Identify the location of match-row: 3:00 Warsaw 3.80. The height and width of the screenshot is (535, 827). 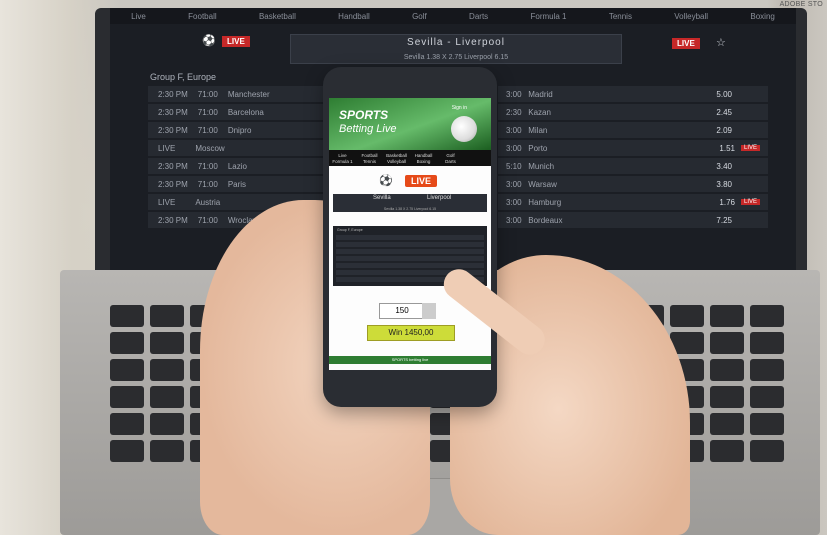
(633, 184).